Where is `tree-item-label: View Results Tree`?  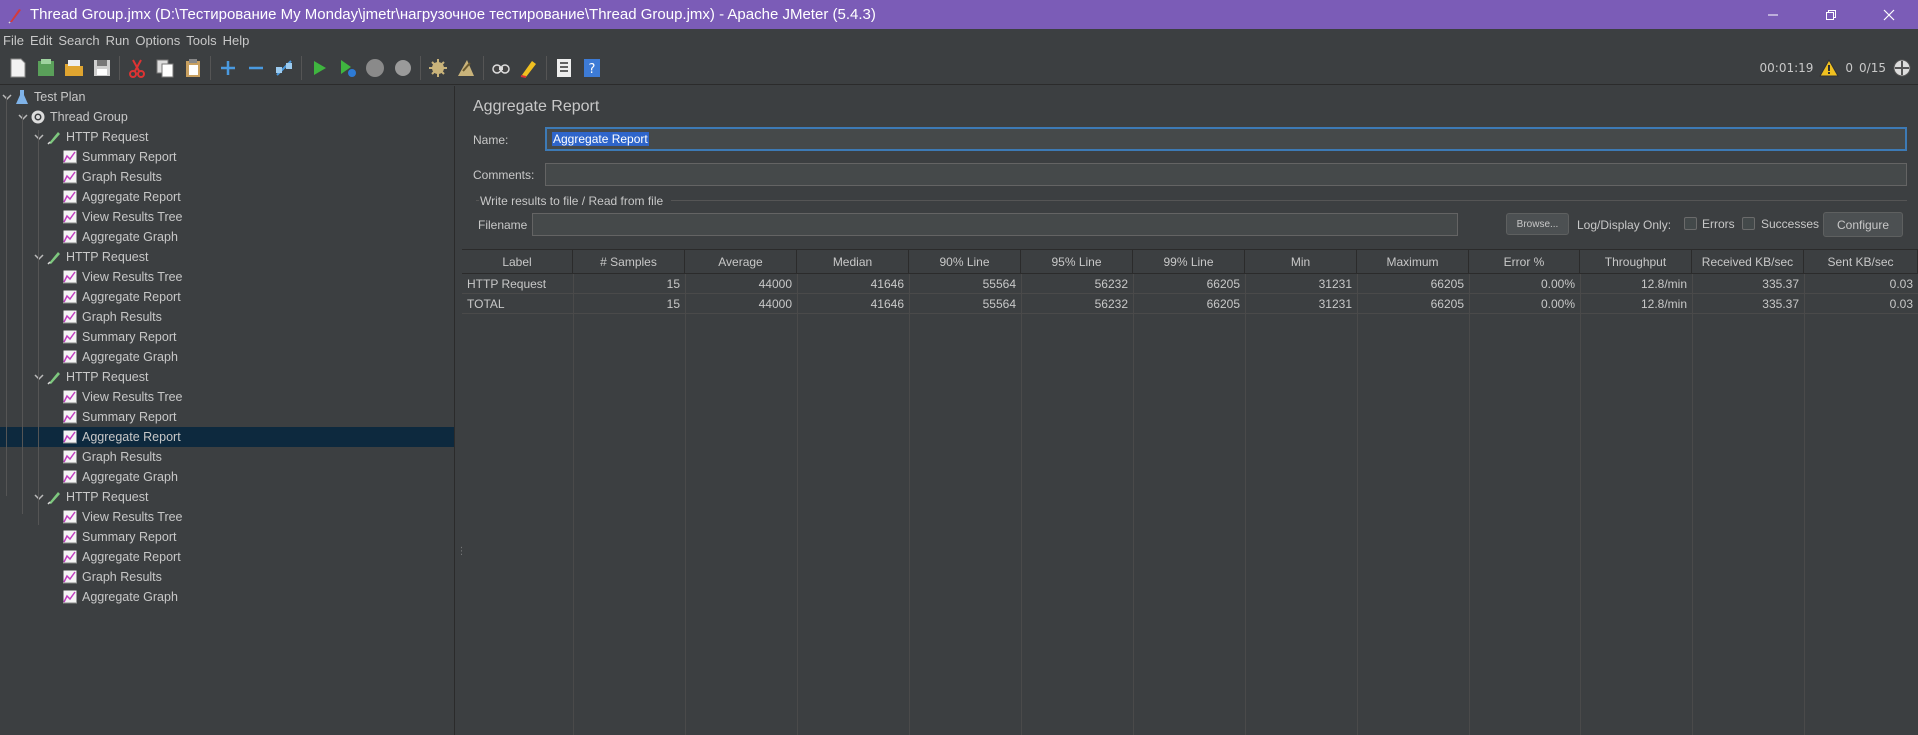 tree-item-label: View Results Tree is located at coordinates (132, 397).